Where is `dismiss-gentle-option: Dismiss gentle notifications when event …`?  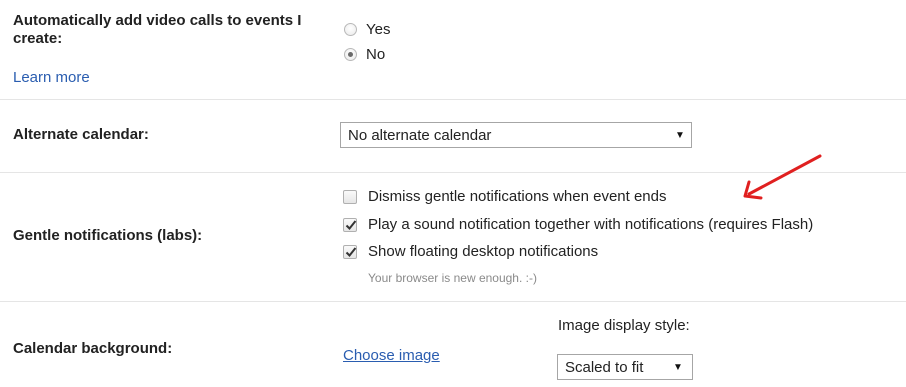
dismiss-gentle-option: Dismiss gentle notifications when event … is located at coordinates (543, 197).